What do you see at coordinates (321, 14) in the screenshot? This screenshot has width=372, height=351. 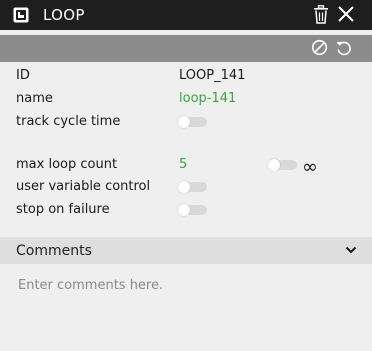 I see `trash-icon` at bounding box center [321, 14].